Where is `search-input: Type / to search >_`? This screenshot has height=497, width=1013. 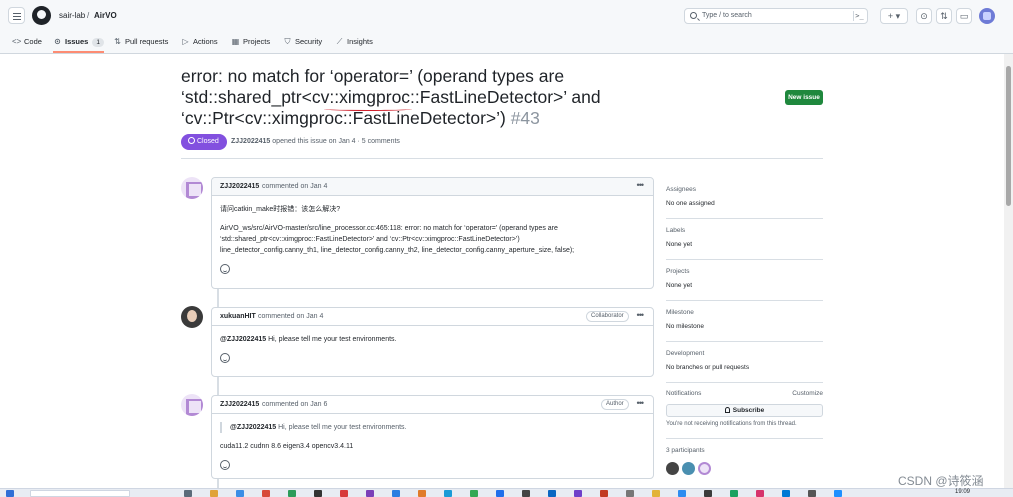 search-input: Type / to search >_ is located at coordinates (776, 16).